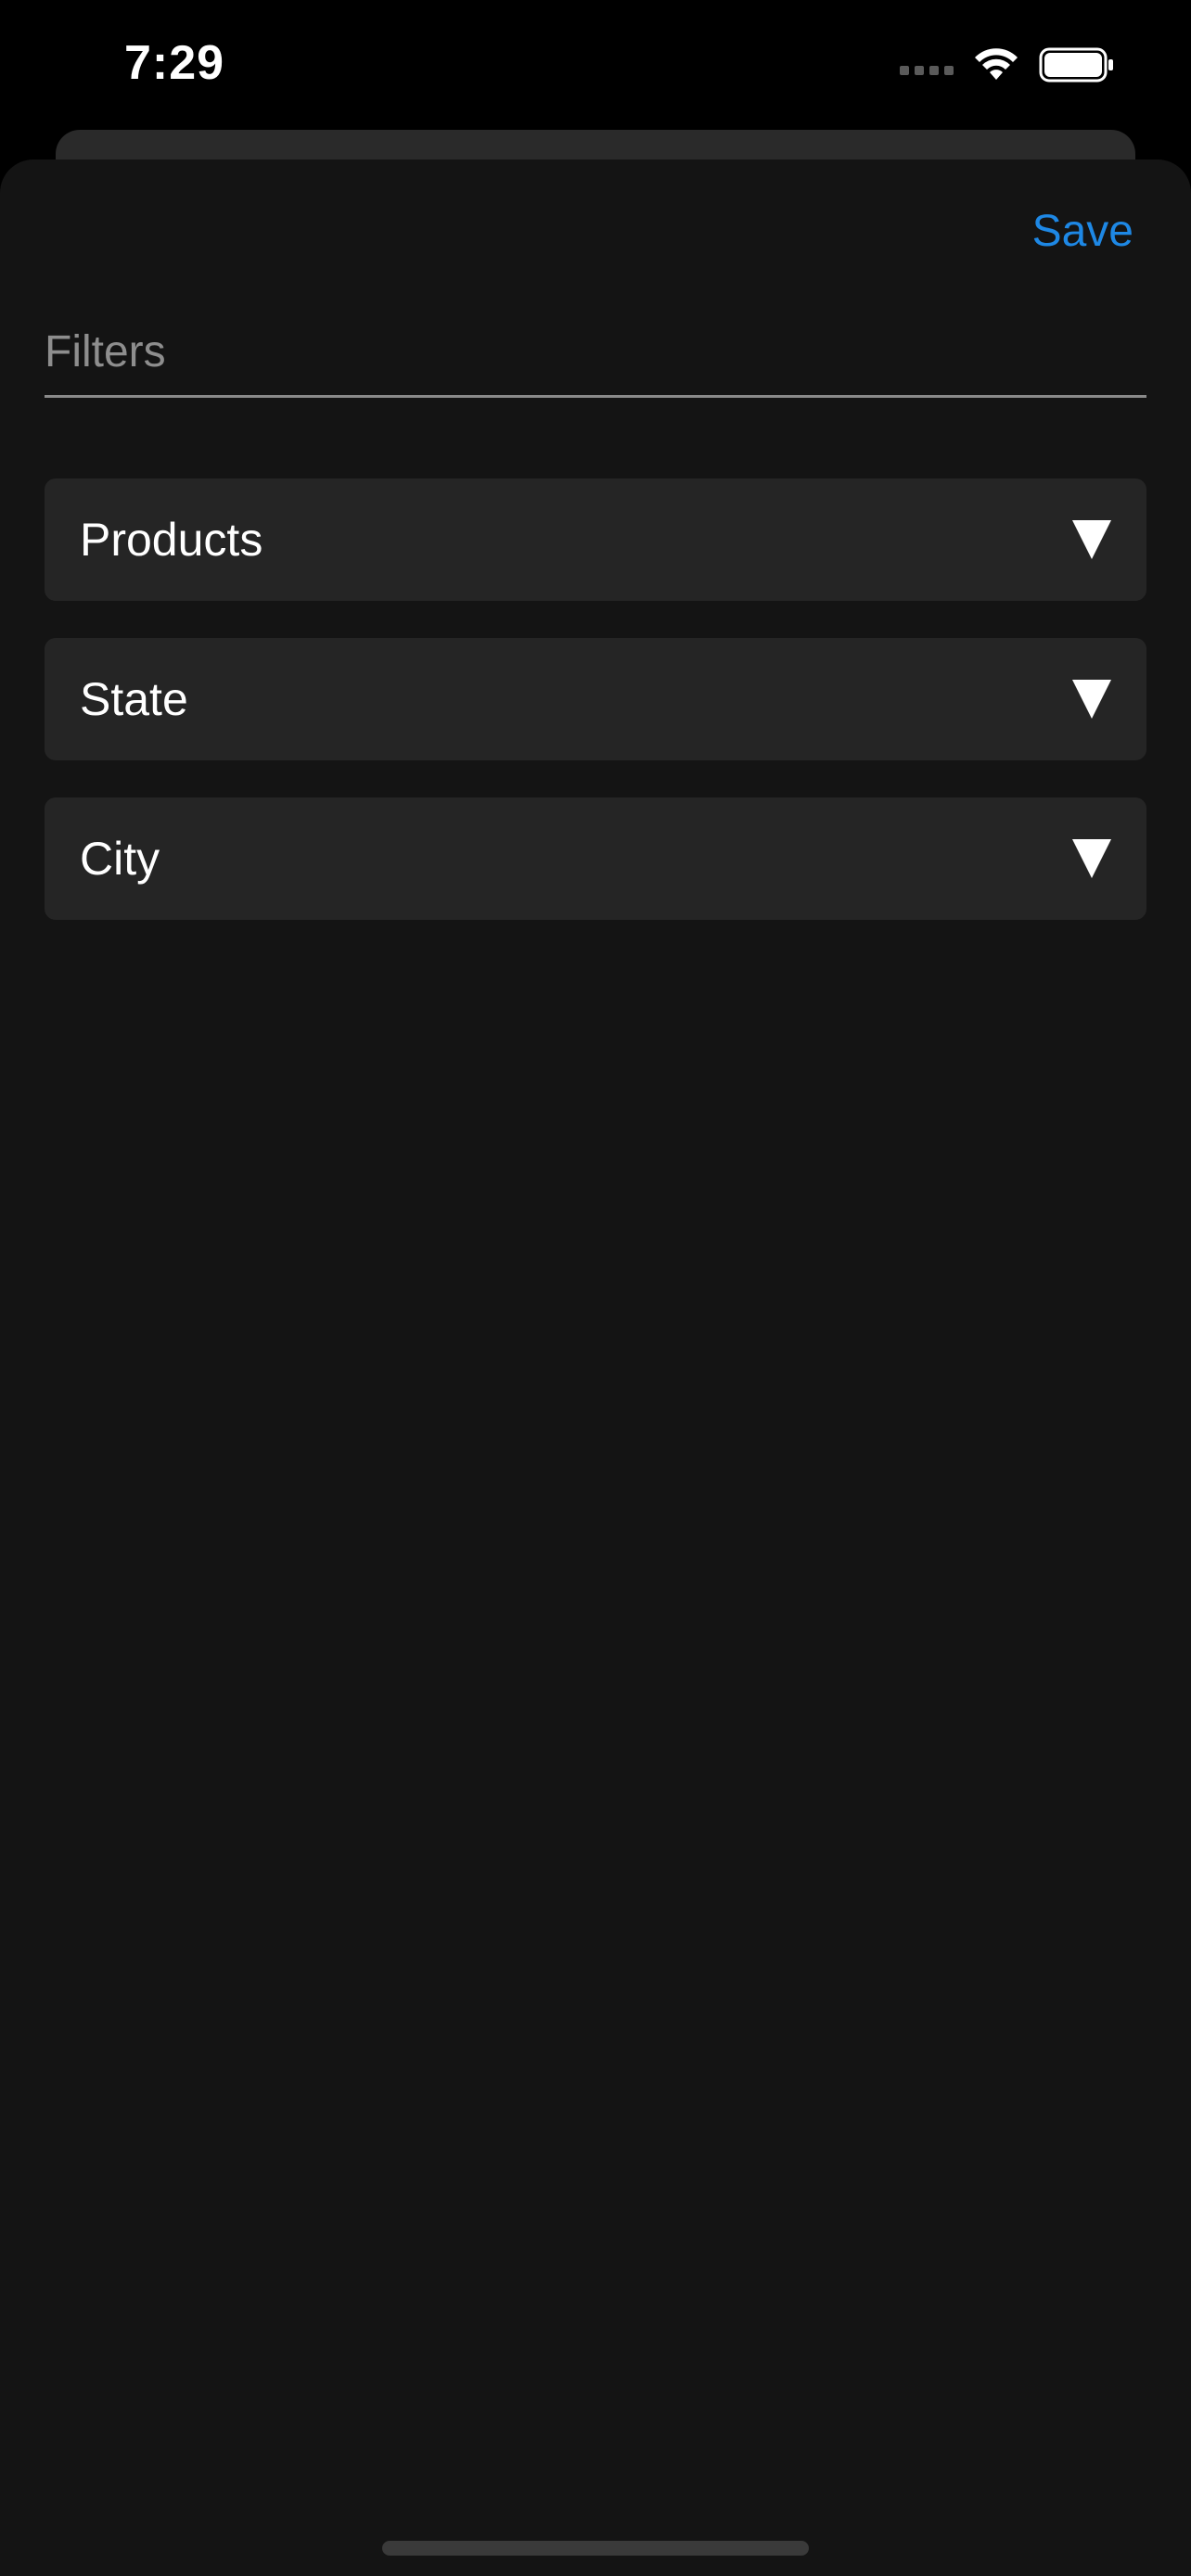 Image resolution: width=1191 pixels, height=2576 pixels. I want to click on city-dropdown: City, so click(595, 859).